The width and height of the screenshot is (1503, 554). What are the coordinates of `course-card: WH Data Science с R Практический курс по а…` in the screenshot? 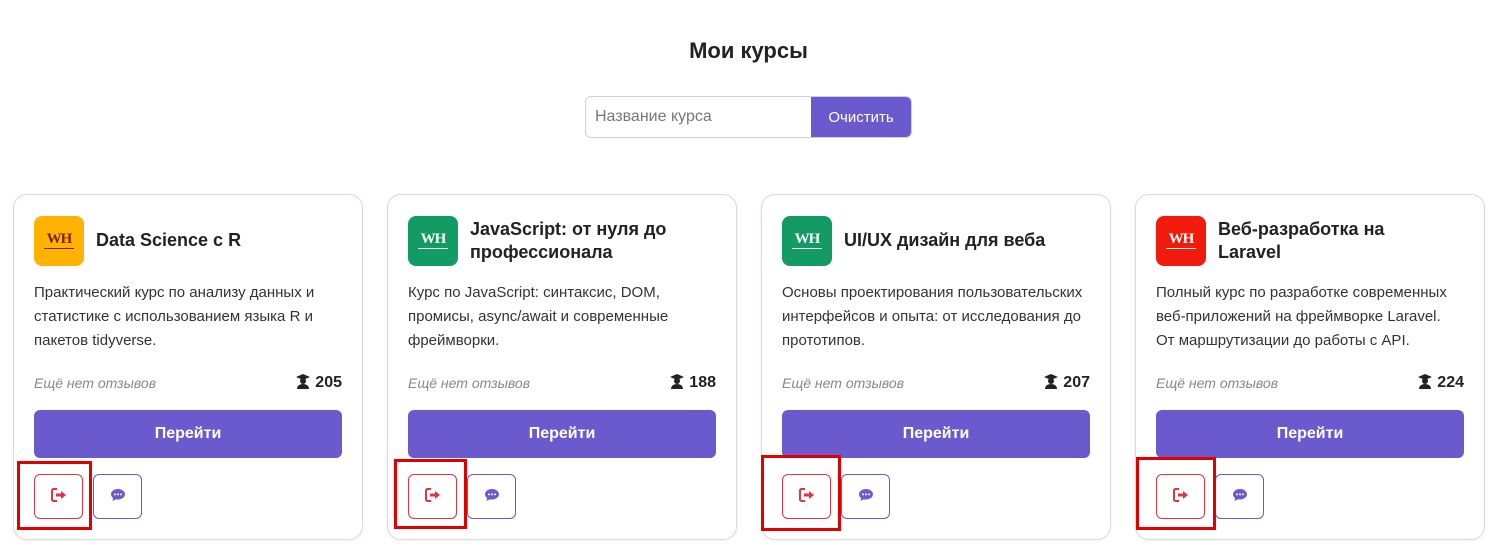 It's located at (188, 367).